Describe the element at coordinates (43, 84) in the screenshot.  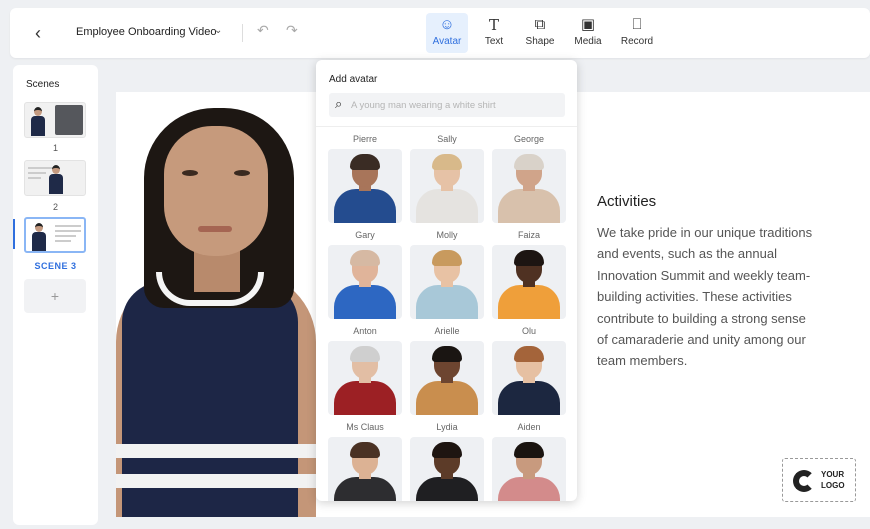
I see `scenes-title: Scenes` at that location.